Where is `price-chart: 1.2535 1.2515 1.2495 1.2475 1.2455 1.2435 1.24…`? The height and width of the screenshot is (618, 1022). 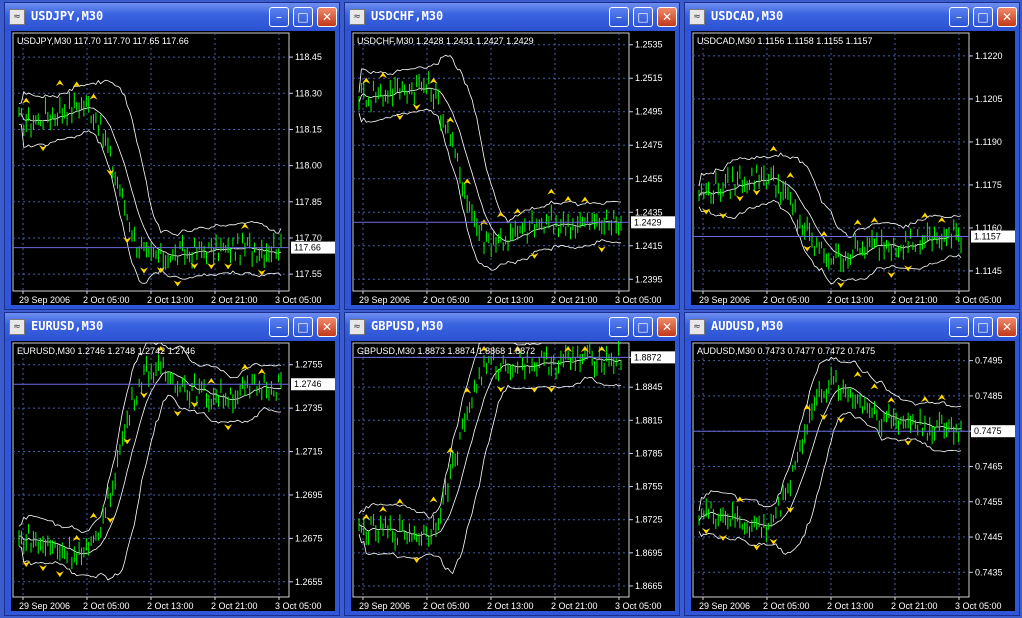 price-chart: 1.2535 1.2515 1.2495 1.2475 1.2455 1.2435 1.24… is located at coordinates (513, 168).